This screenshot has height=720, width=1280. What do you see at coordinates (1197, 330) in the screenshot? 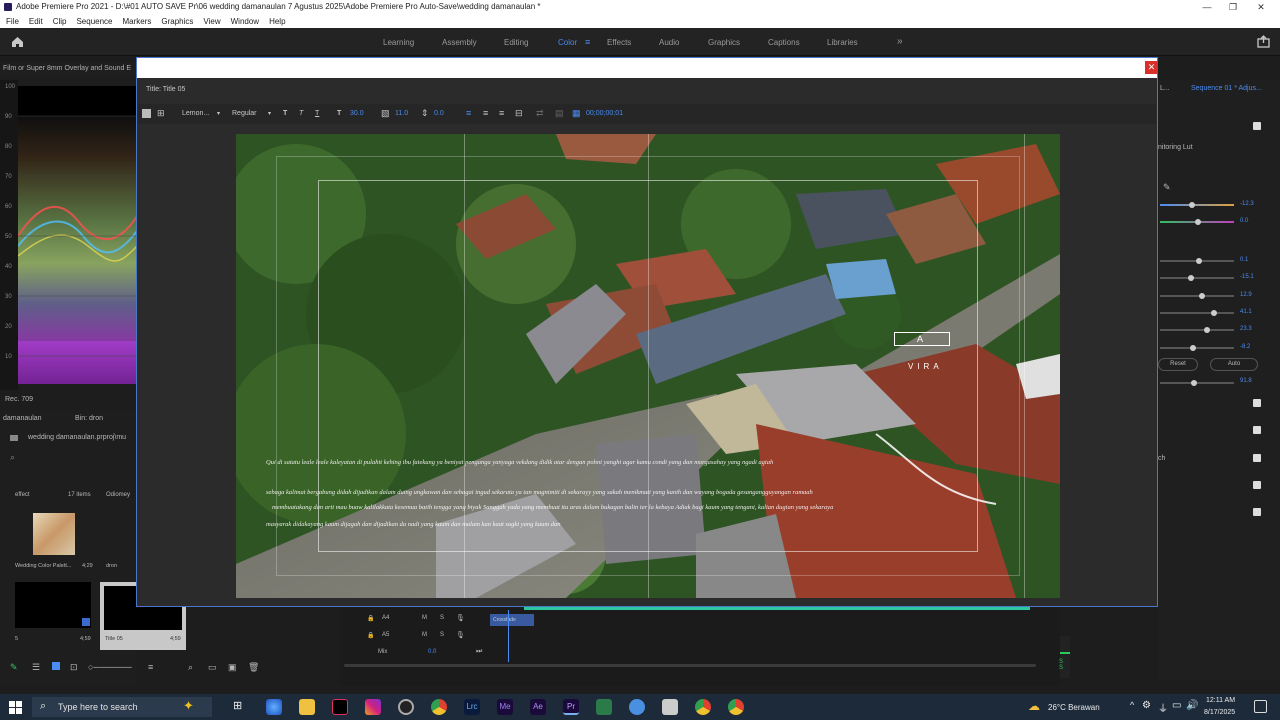
I see `whites-slider` at bounding box center [1197, 330].